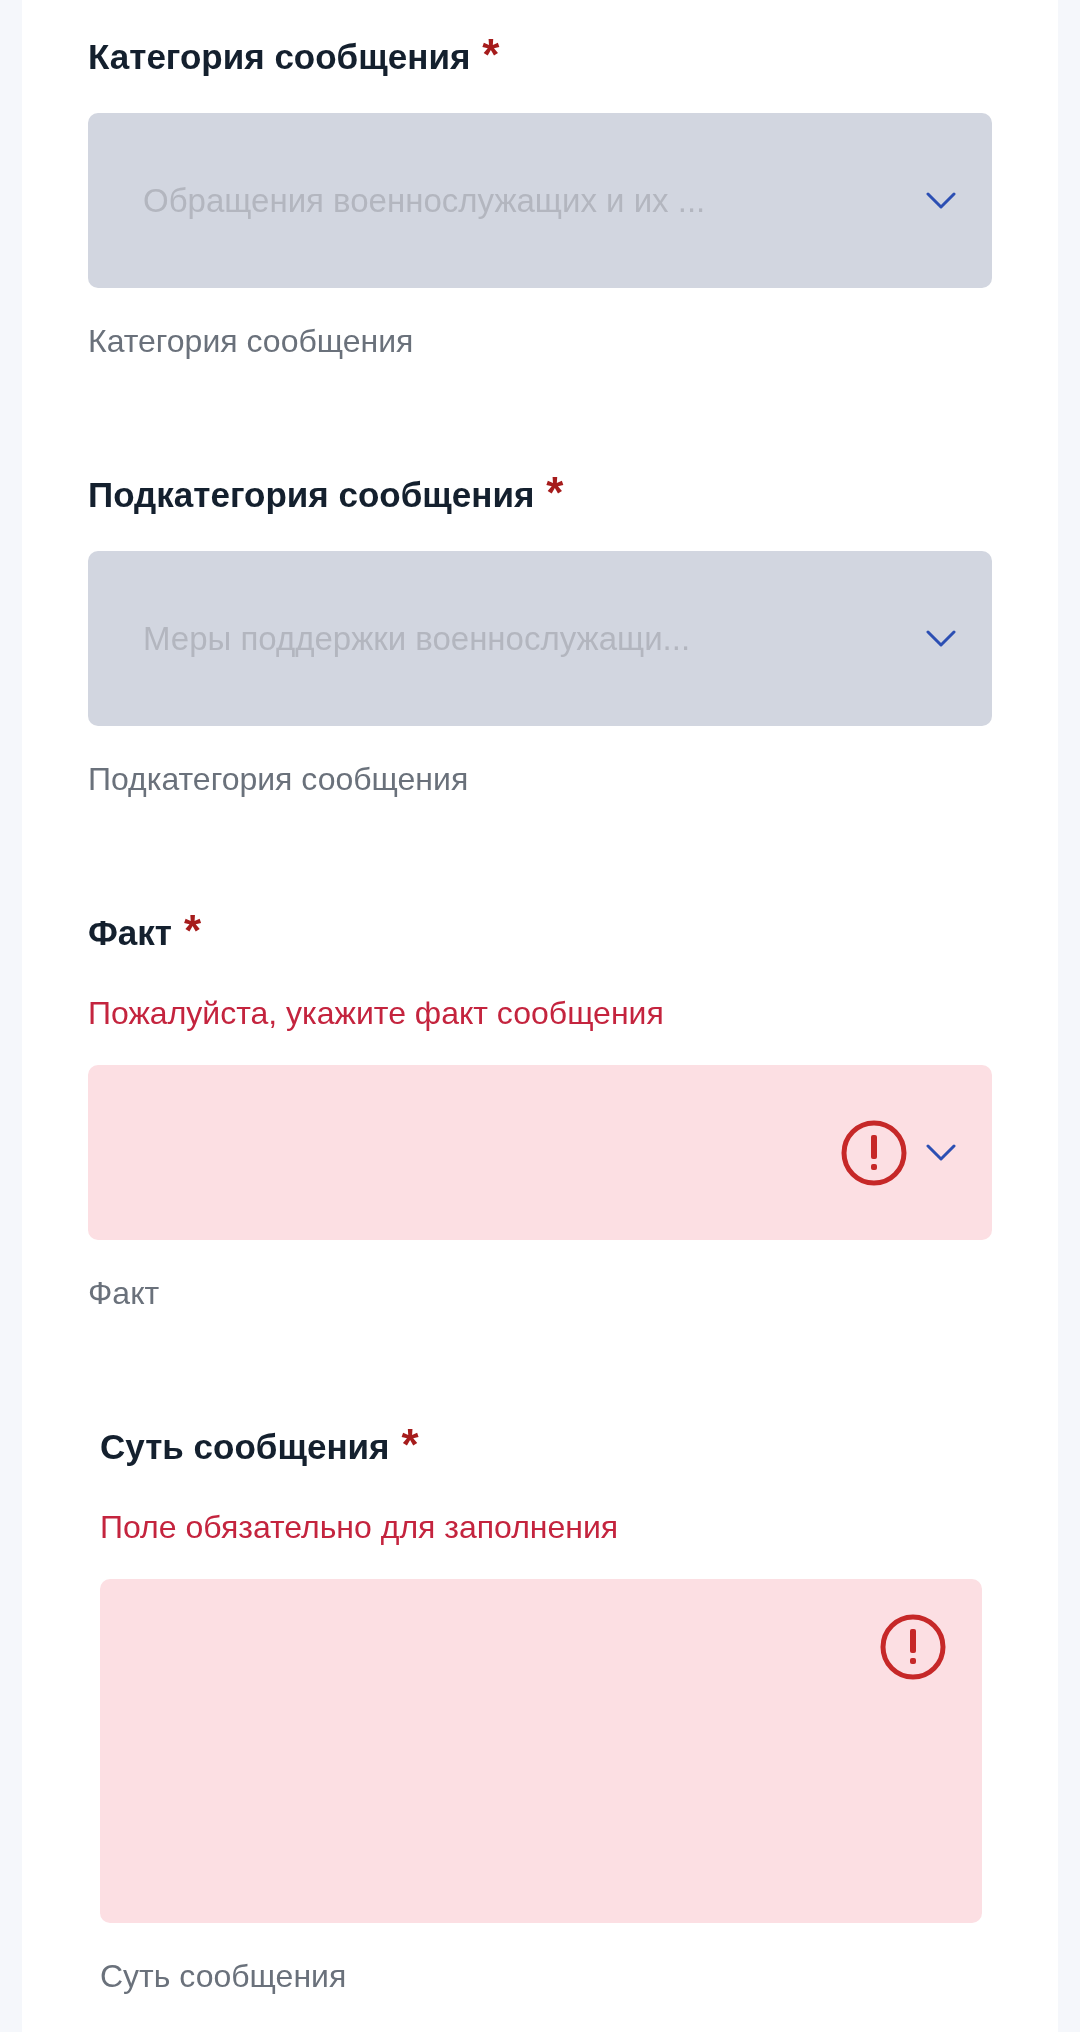 The width and height of the screenshot is (1080, 2032). What do you see at coordinates (124, 1293) in the screenshot?
I see `helper-text: Факт` at bounding box center [124, 1293].